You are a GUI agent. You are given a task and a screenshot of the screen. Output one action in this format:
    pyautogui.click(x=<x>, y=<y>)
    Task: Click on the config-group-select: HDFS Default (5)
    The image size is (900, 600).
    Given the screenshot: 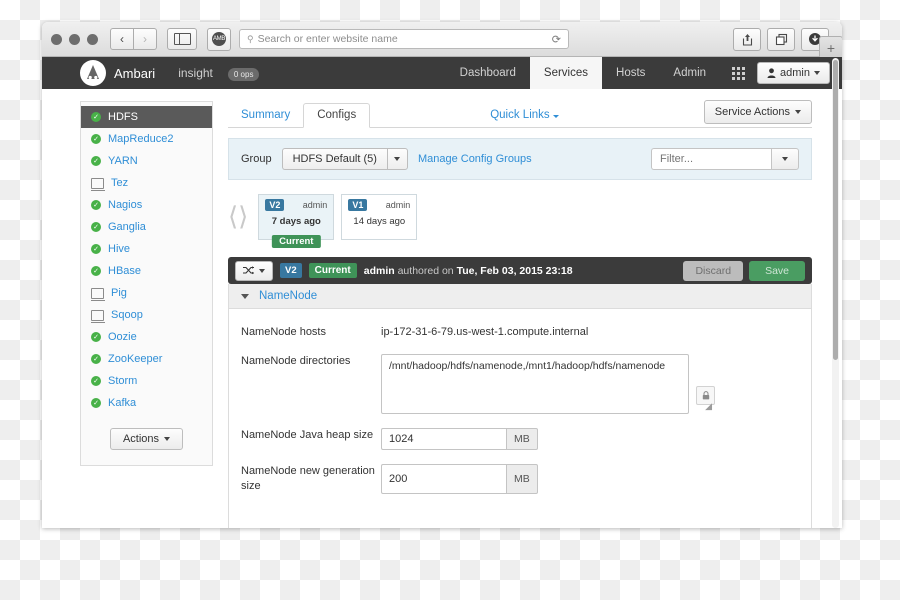 What is the action you would take?
    pyautogui.click(x=344, y=159)
    